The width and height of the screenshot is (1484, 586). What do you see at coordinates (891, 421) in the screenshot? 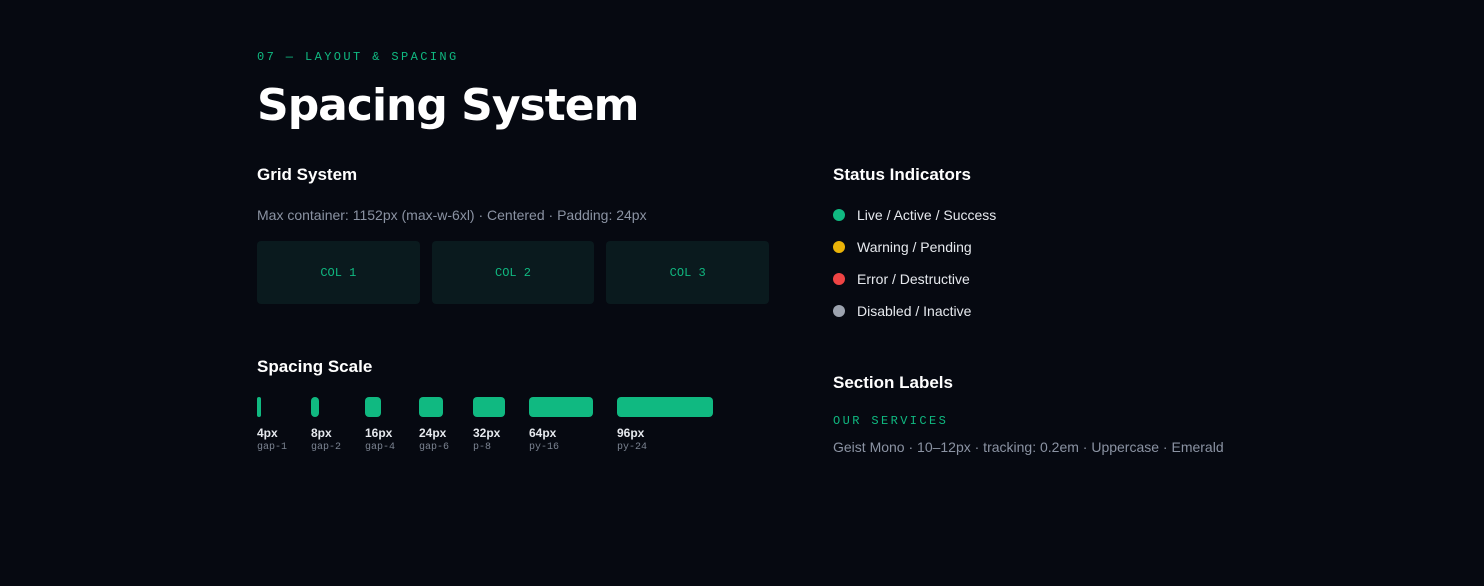
I see `section-label-example: OUR SERVICES` at bounding box center [891, 421].